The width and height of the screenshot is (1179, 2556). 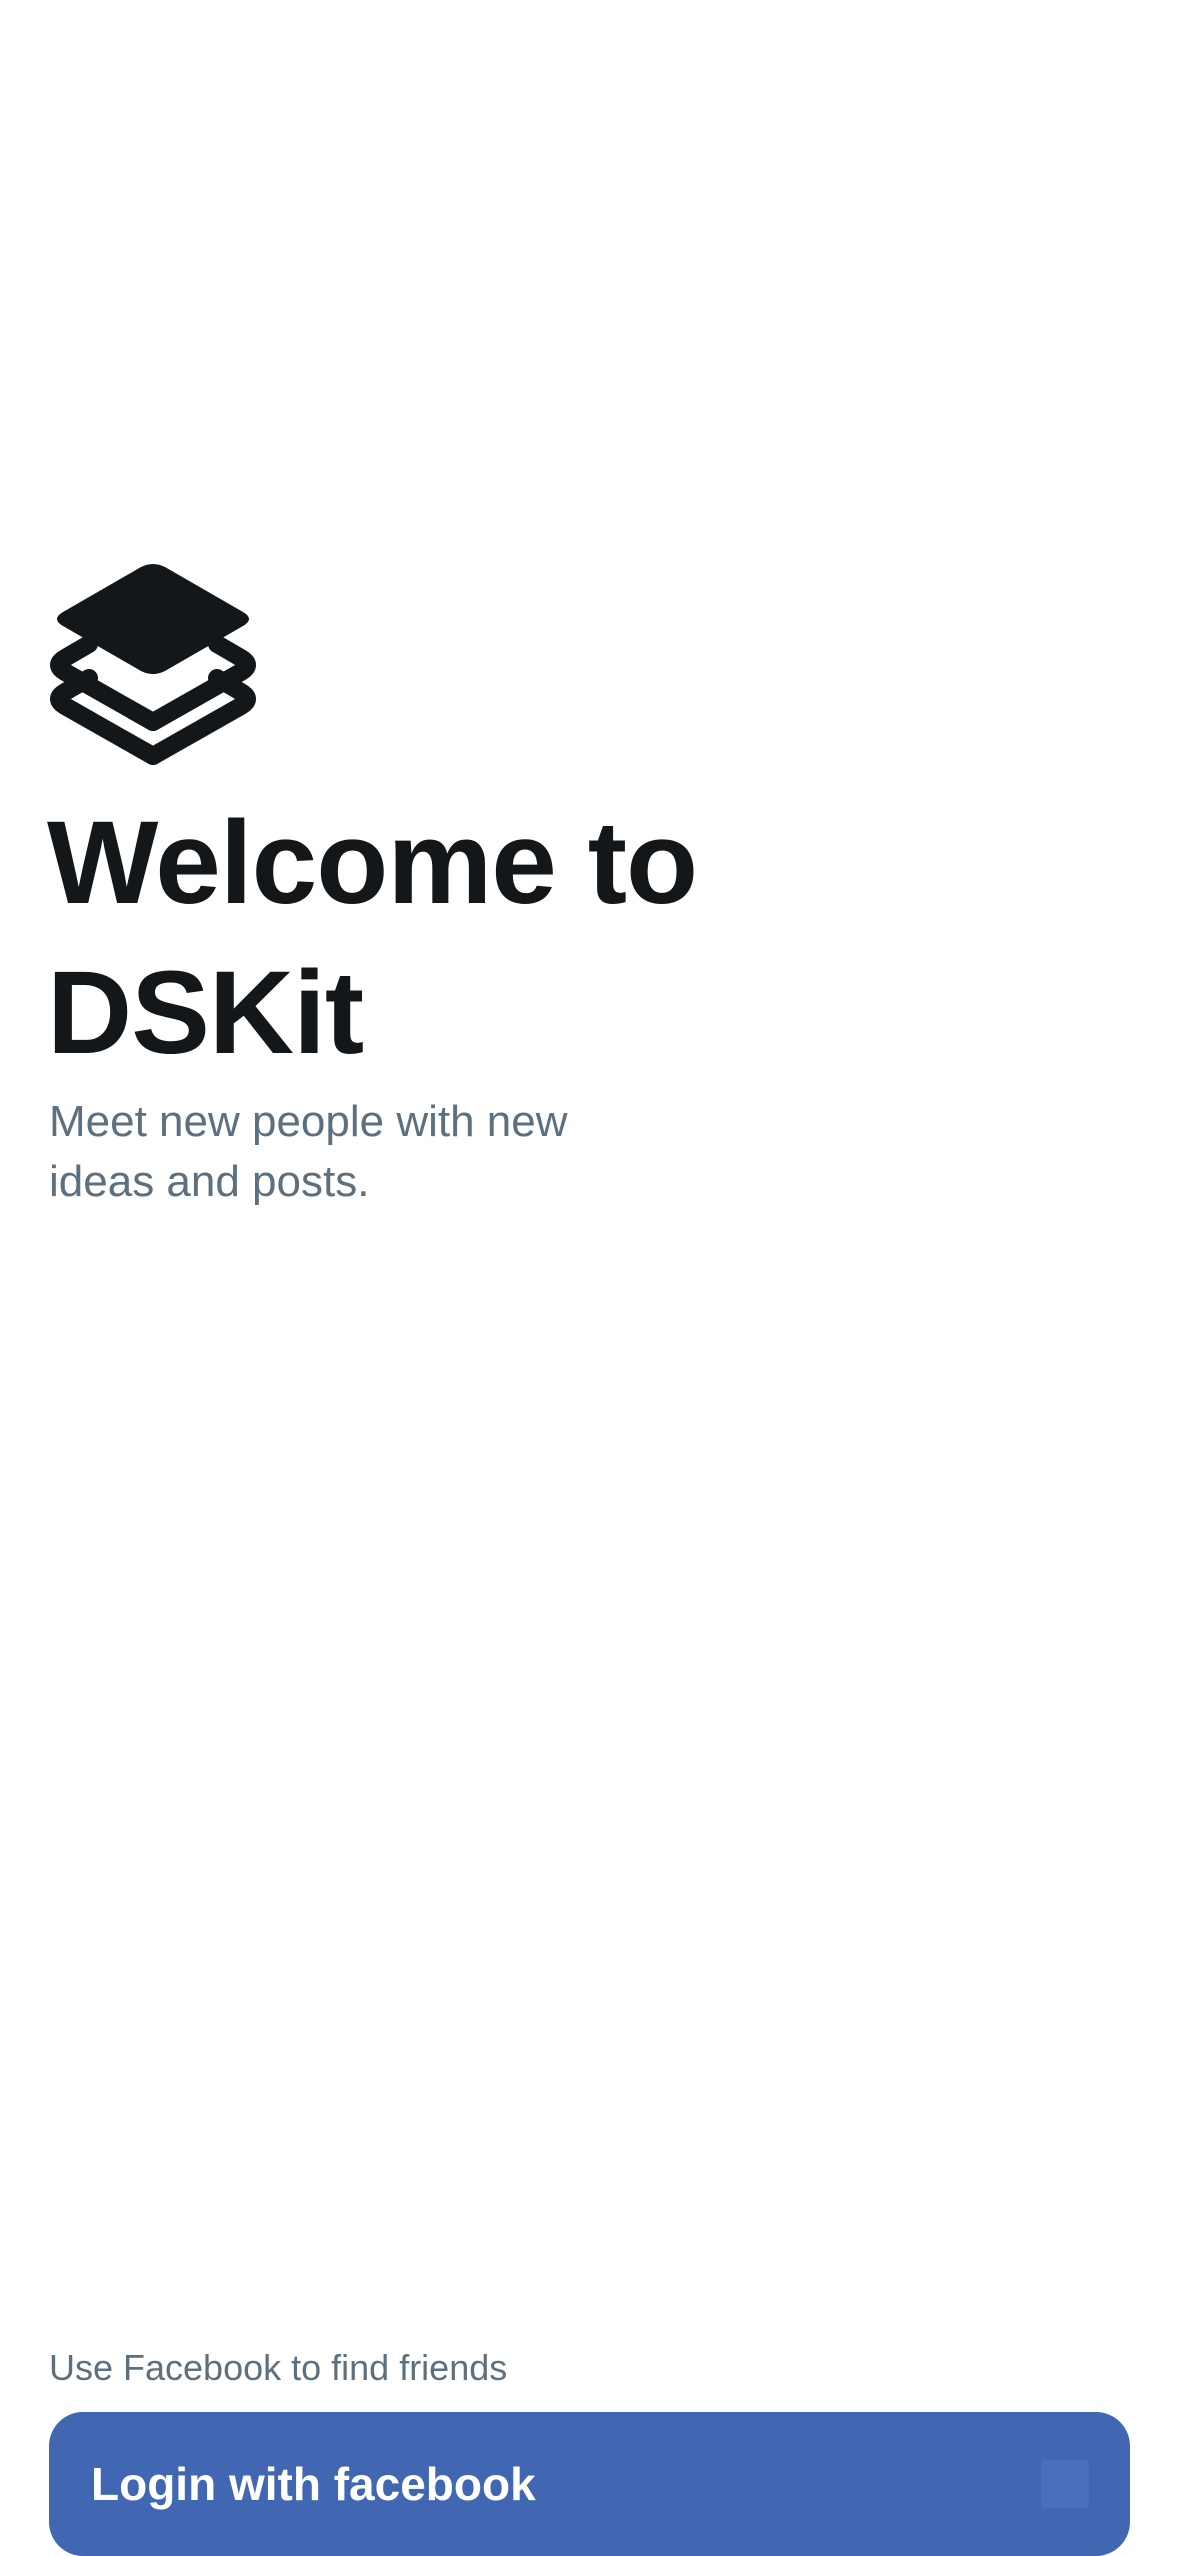 What do you see at coordinates (372, 863) in the screenshot?
I see `title-line-1: Welcome to` at bounding box center [372, 863].